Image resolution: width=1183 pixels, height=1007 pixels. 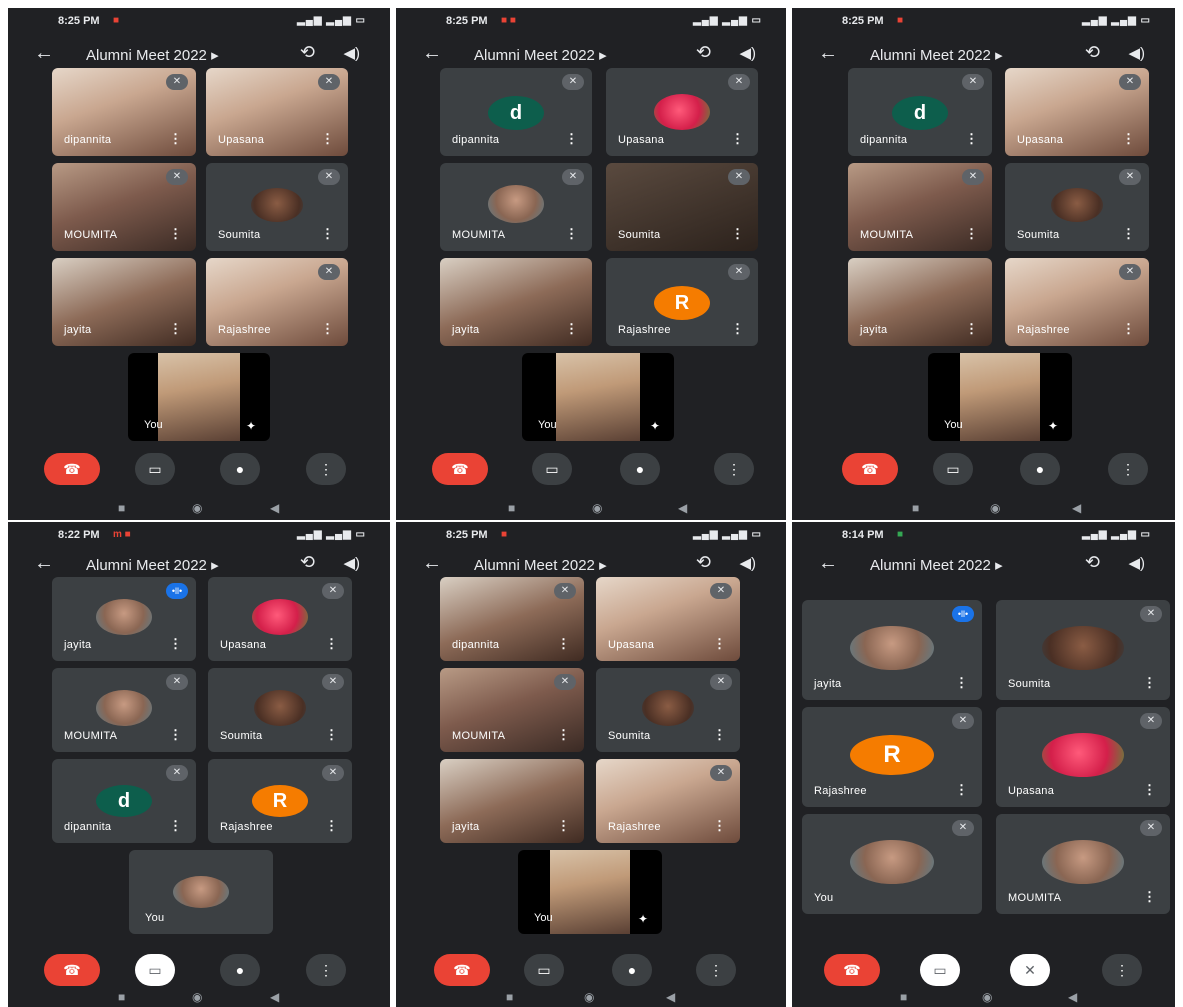 I want to click on participant-tile: ✕ dipannita ⋮, so click(x=124, y=112).